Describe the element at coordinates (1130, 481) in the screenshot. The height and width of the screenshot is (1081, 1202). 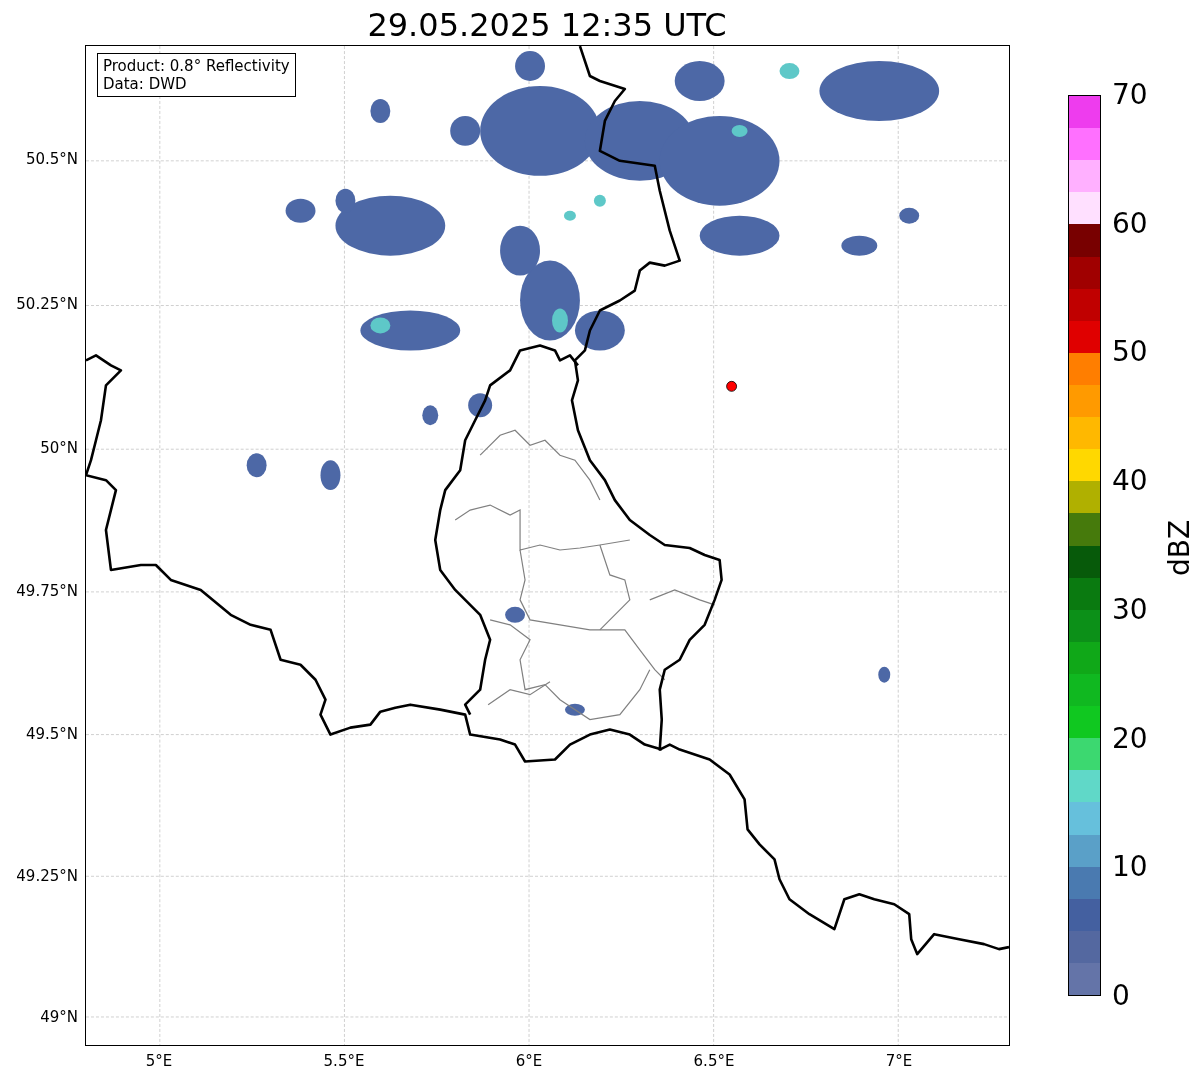
I see `colorbar-tick-label: 40` at that location.